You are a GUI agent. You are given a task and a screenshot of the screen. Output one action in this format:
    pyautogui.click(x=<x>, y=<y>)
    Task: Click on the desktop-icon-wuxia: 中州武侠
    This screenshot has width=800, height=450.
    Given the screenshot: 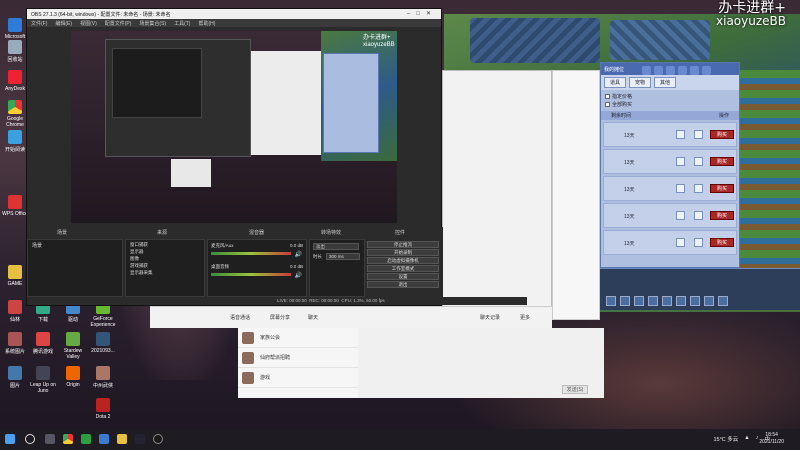 What is the action you would take?
    pyautogui.click(x=103, y=377)
    